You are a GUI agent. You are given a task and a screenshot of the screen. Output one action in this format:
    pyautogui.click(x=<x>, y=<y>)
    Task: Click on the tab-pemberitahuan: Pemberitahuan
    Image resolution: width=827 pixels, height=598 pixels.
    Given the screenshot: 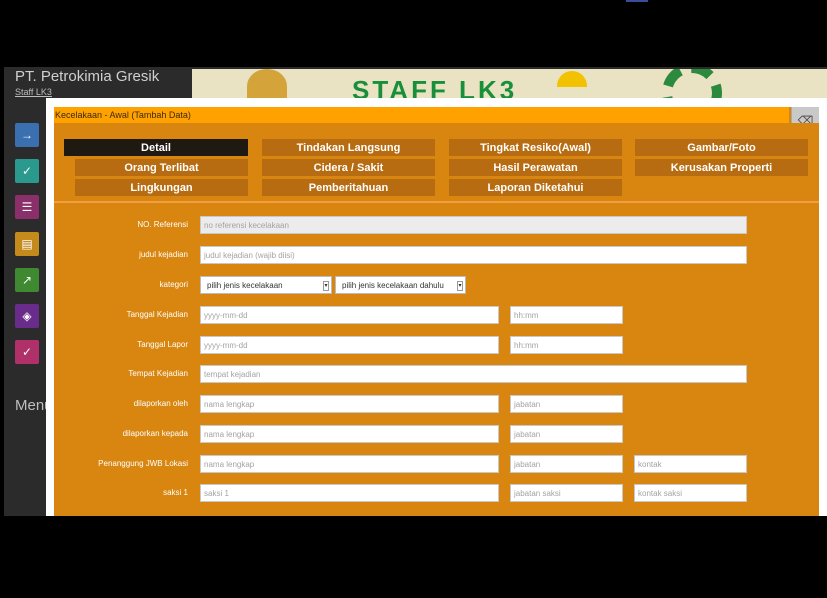 What is the action you would take?
    pyautogui.click(x=348, y=187)
    